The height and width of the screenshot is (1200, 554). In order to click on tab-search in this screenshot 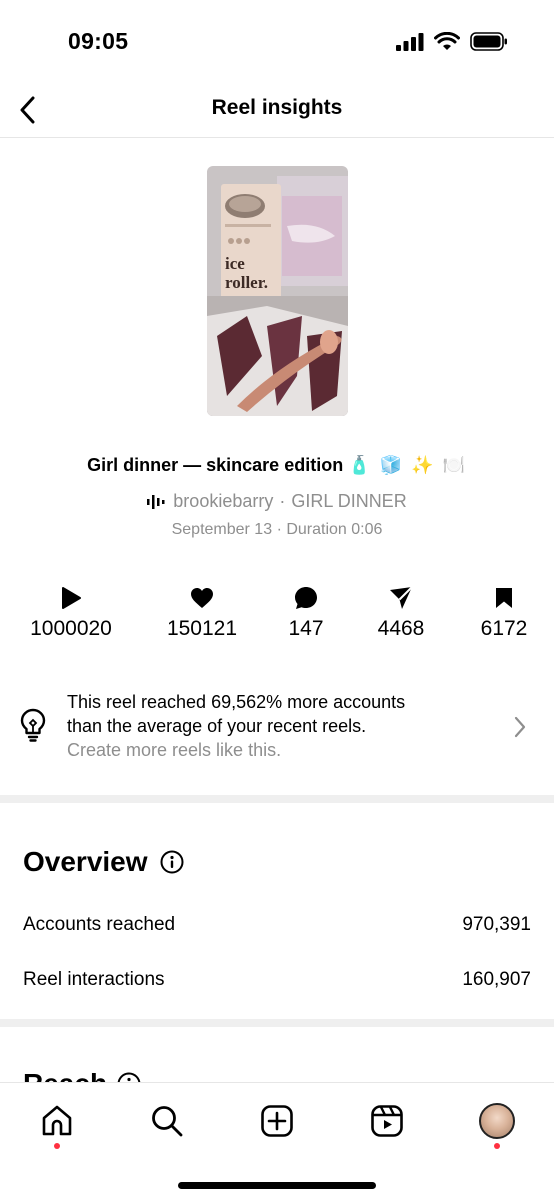, I will do `click(167, 1121)`.